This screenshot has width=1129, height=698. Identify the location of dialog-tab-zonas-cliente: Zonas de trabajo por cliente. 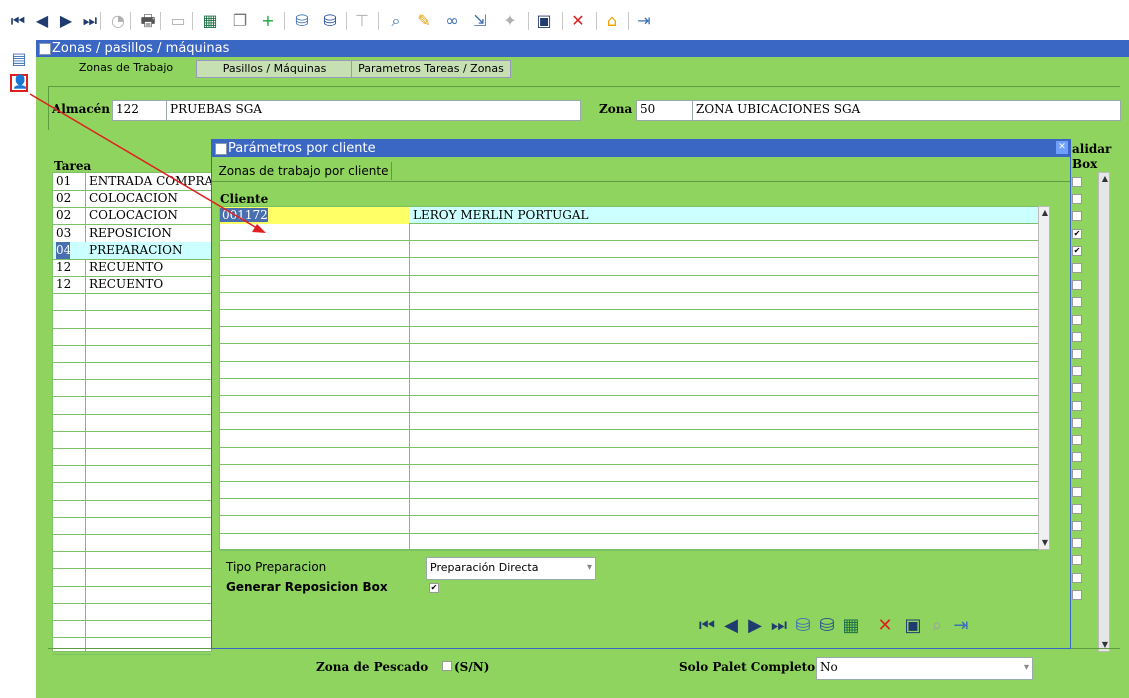
(304, 171).